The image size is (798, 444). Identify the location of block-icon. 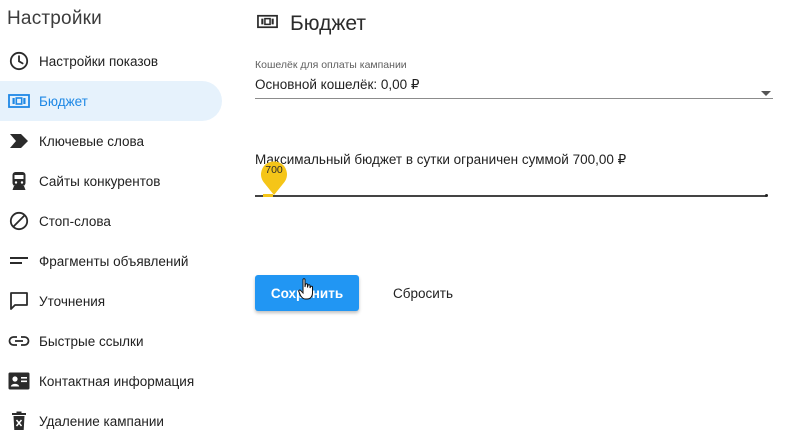
(19, 221).